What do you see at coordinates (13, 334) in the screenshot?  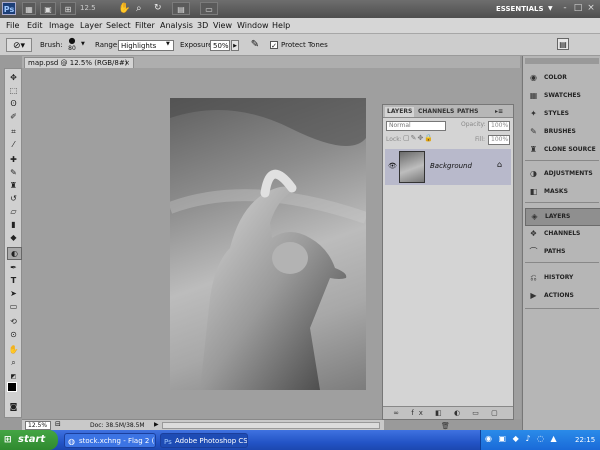 I see `3d-orbit-tool-icon: ⊙` at bounding box center [13, 334].